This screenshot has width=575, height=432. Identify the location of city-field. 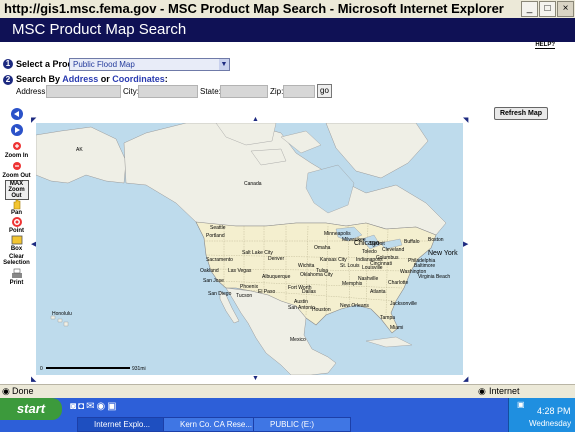
(168, 91).